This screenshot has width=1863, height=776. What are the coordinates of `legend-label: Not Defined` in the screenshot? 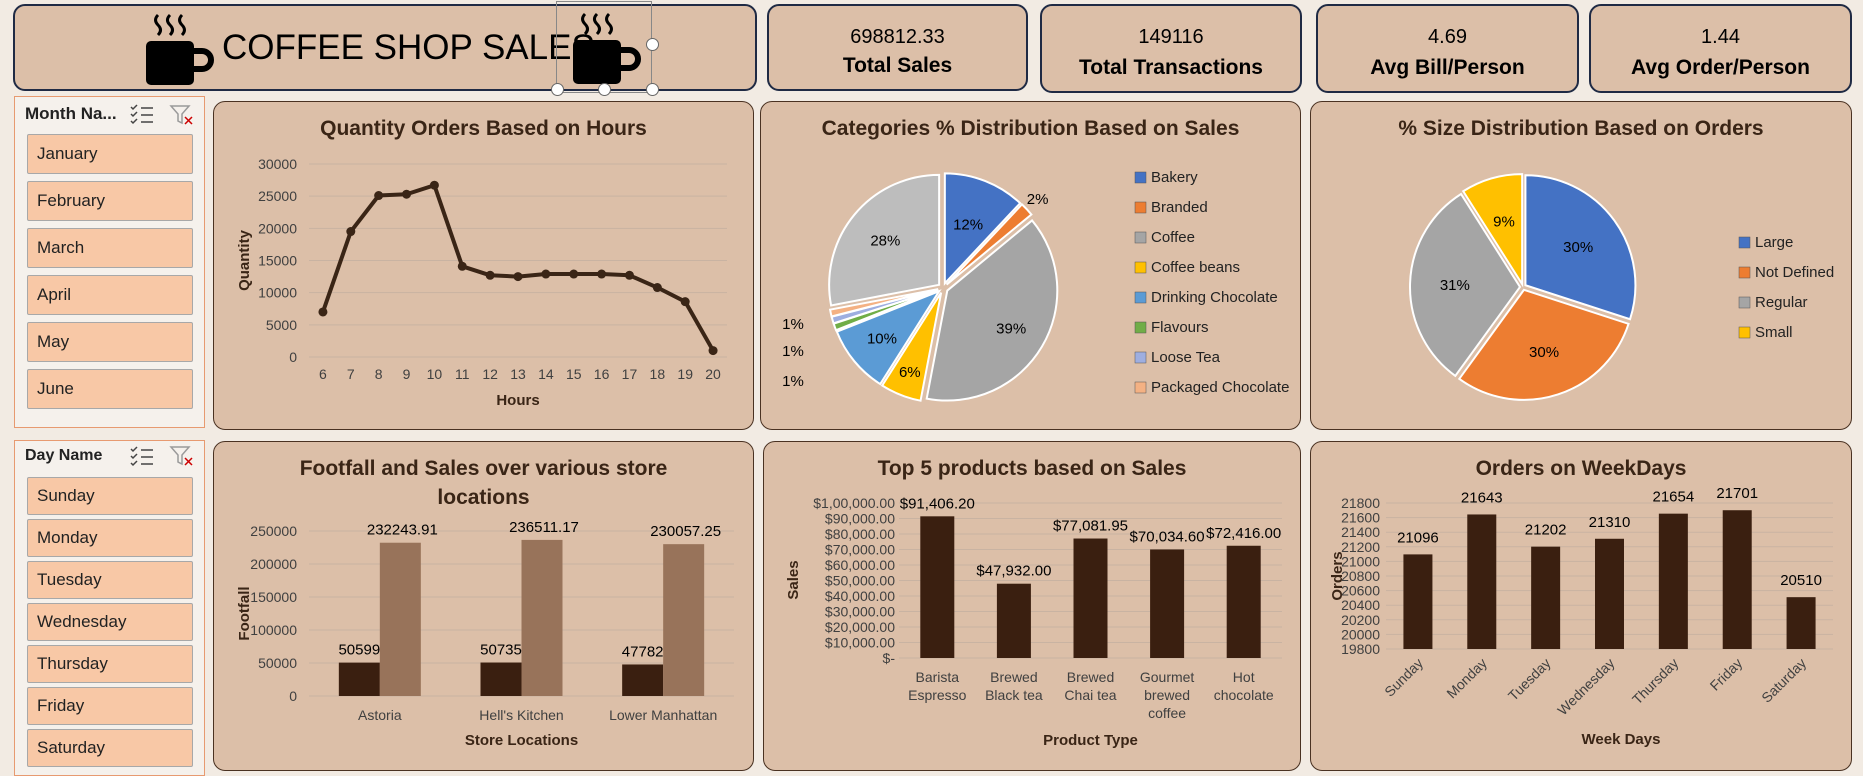 It's located at (1794, 272).